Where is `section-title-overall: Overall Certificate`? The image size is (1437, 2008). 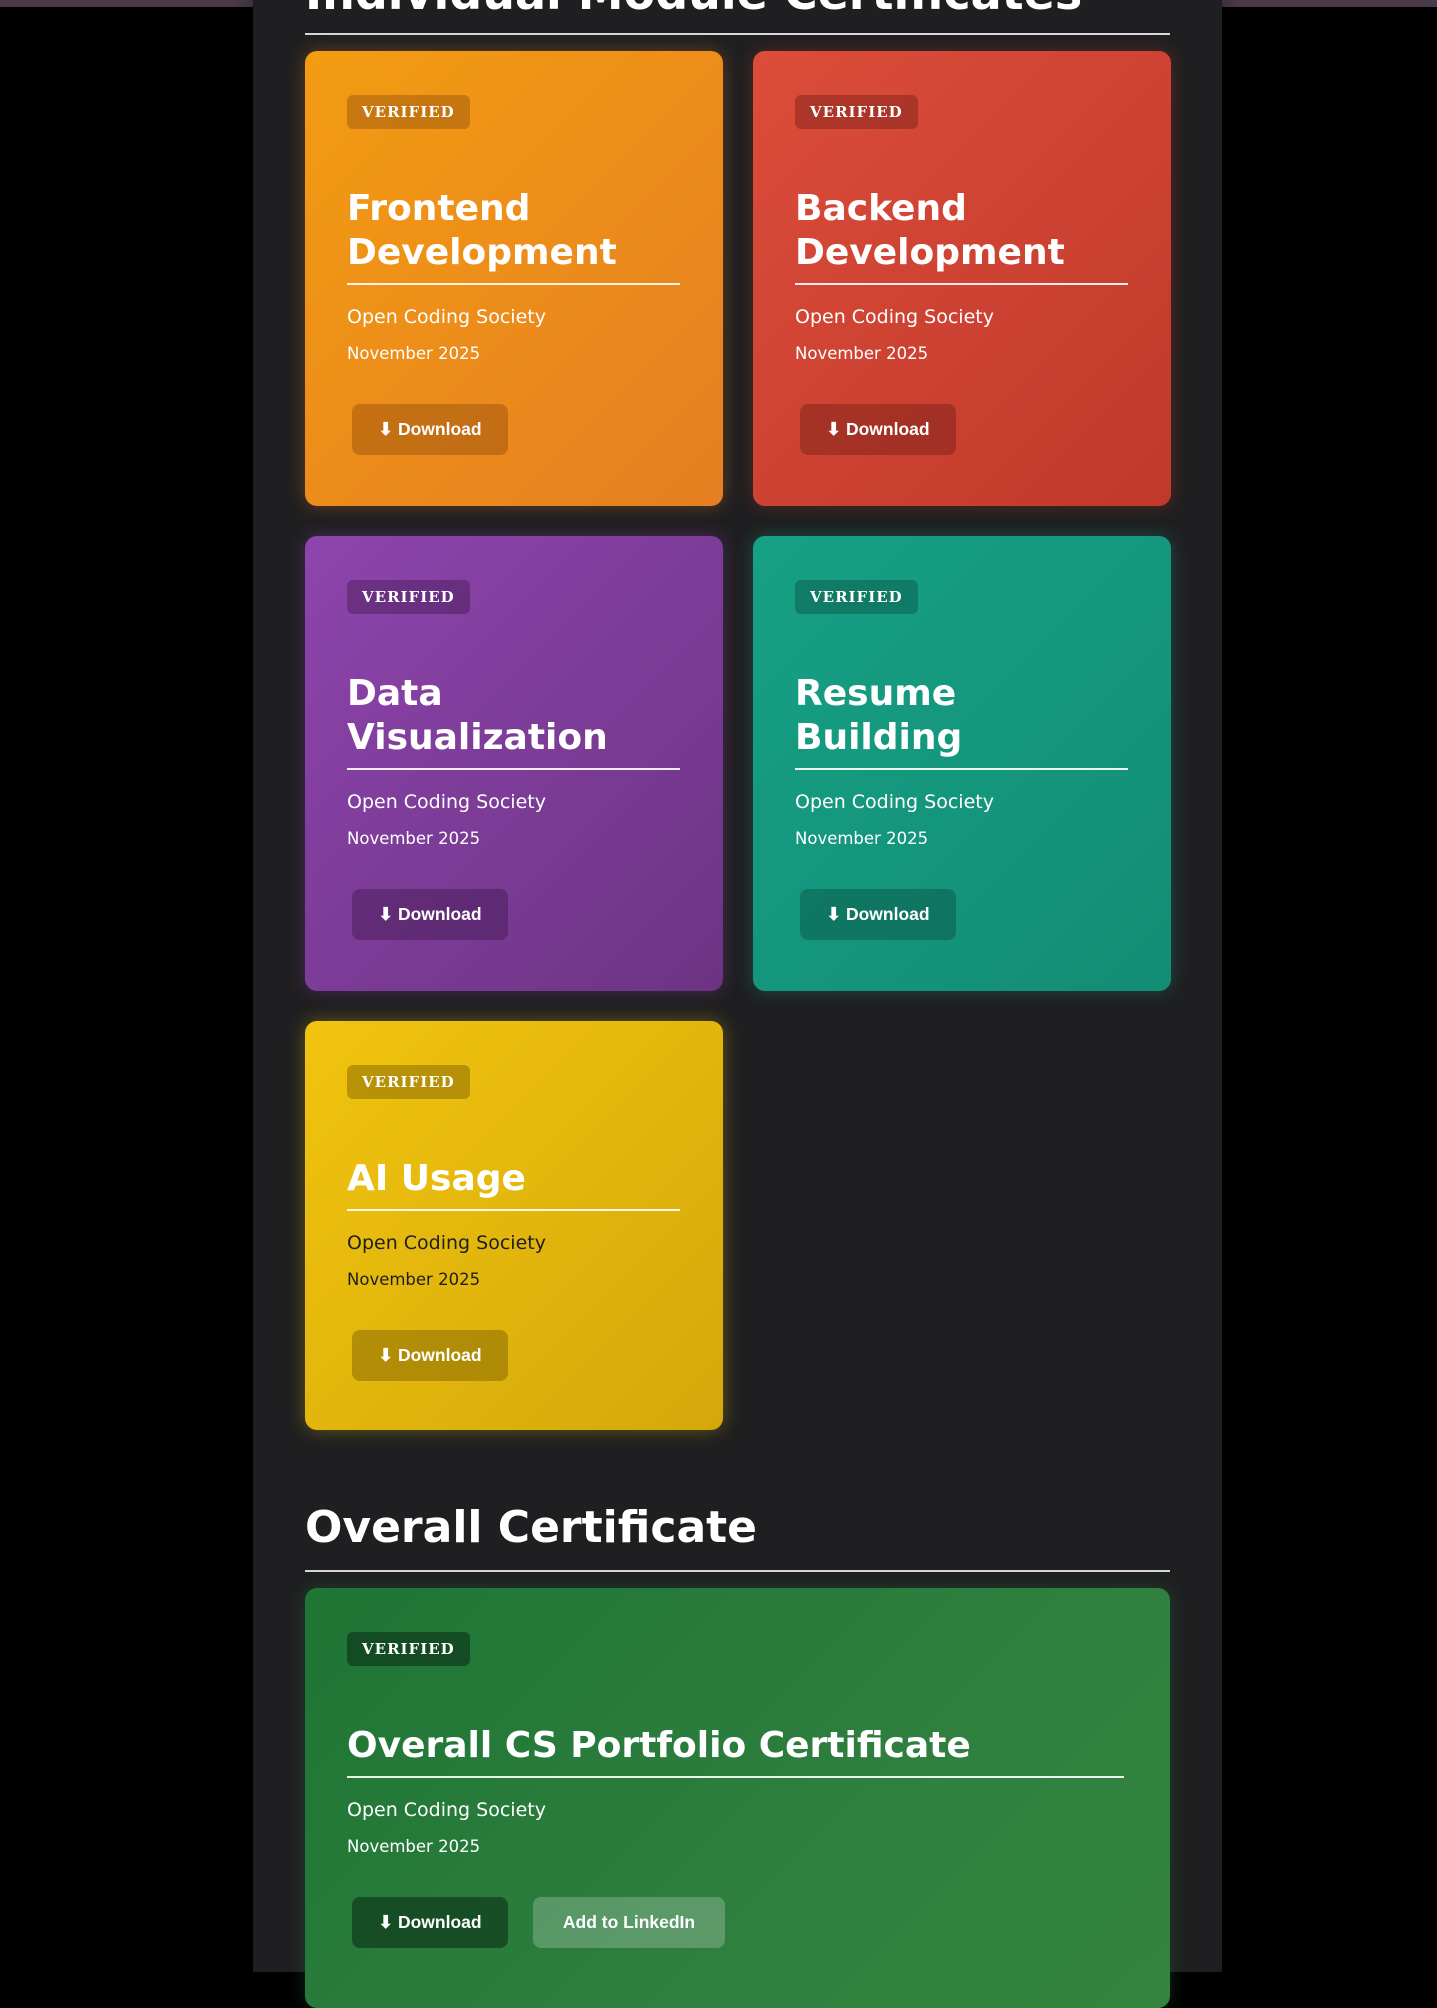
section-title-overall: Overall Certificate is located at coordinates (531, 1527).